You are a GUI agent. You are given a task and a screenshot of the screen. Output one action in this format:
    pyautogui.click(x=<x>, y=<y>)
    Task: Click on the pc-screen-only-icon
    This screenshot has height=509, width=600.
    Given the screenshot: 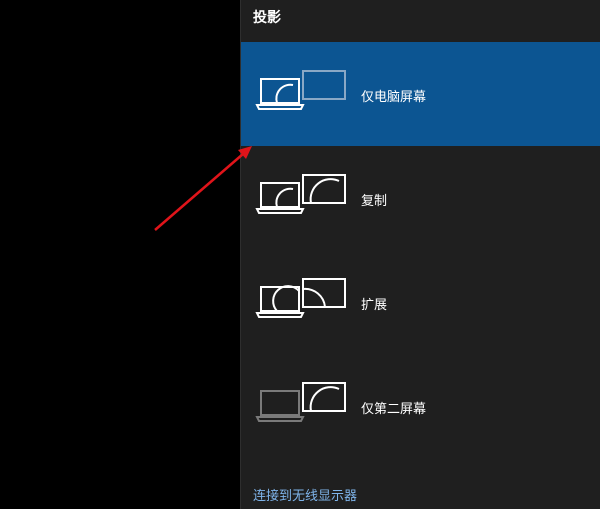 What is the action you would take?
    pyautogui.click(x=300, y=90)
    